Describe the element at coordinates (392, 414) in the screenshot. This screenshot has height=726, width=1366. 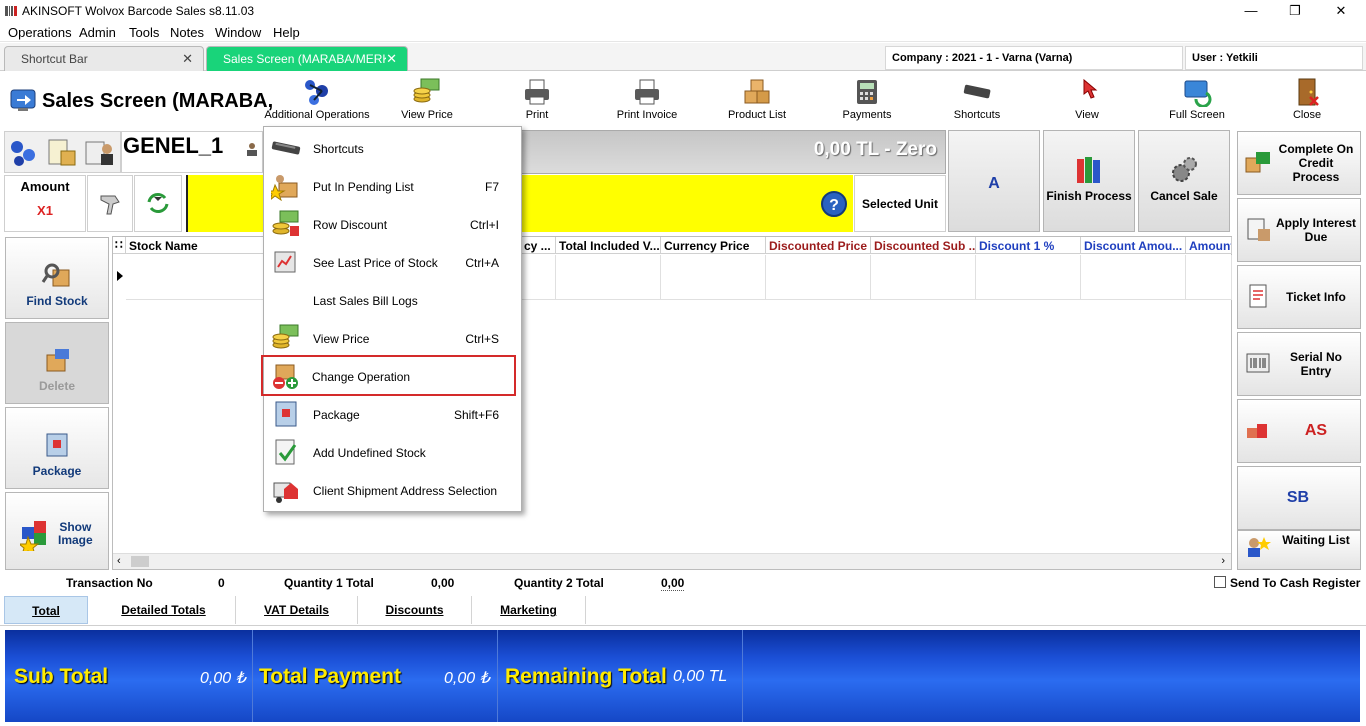
I see `menu-item-package: Package Shift+F6` at that location.